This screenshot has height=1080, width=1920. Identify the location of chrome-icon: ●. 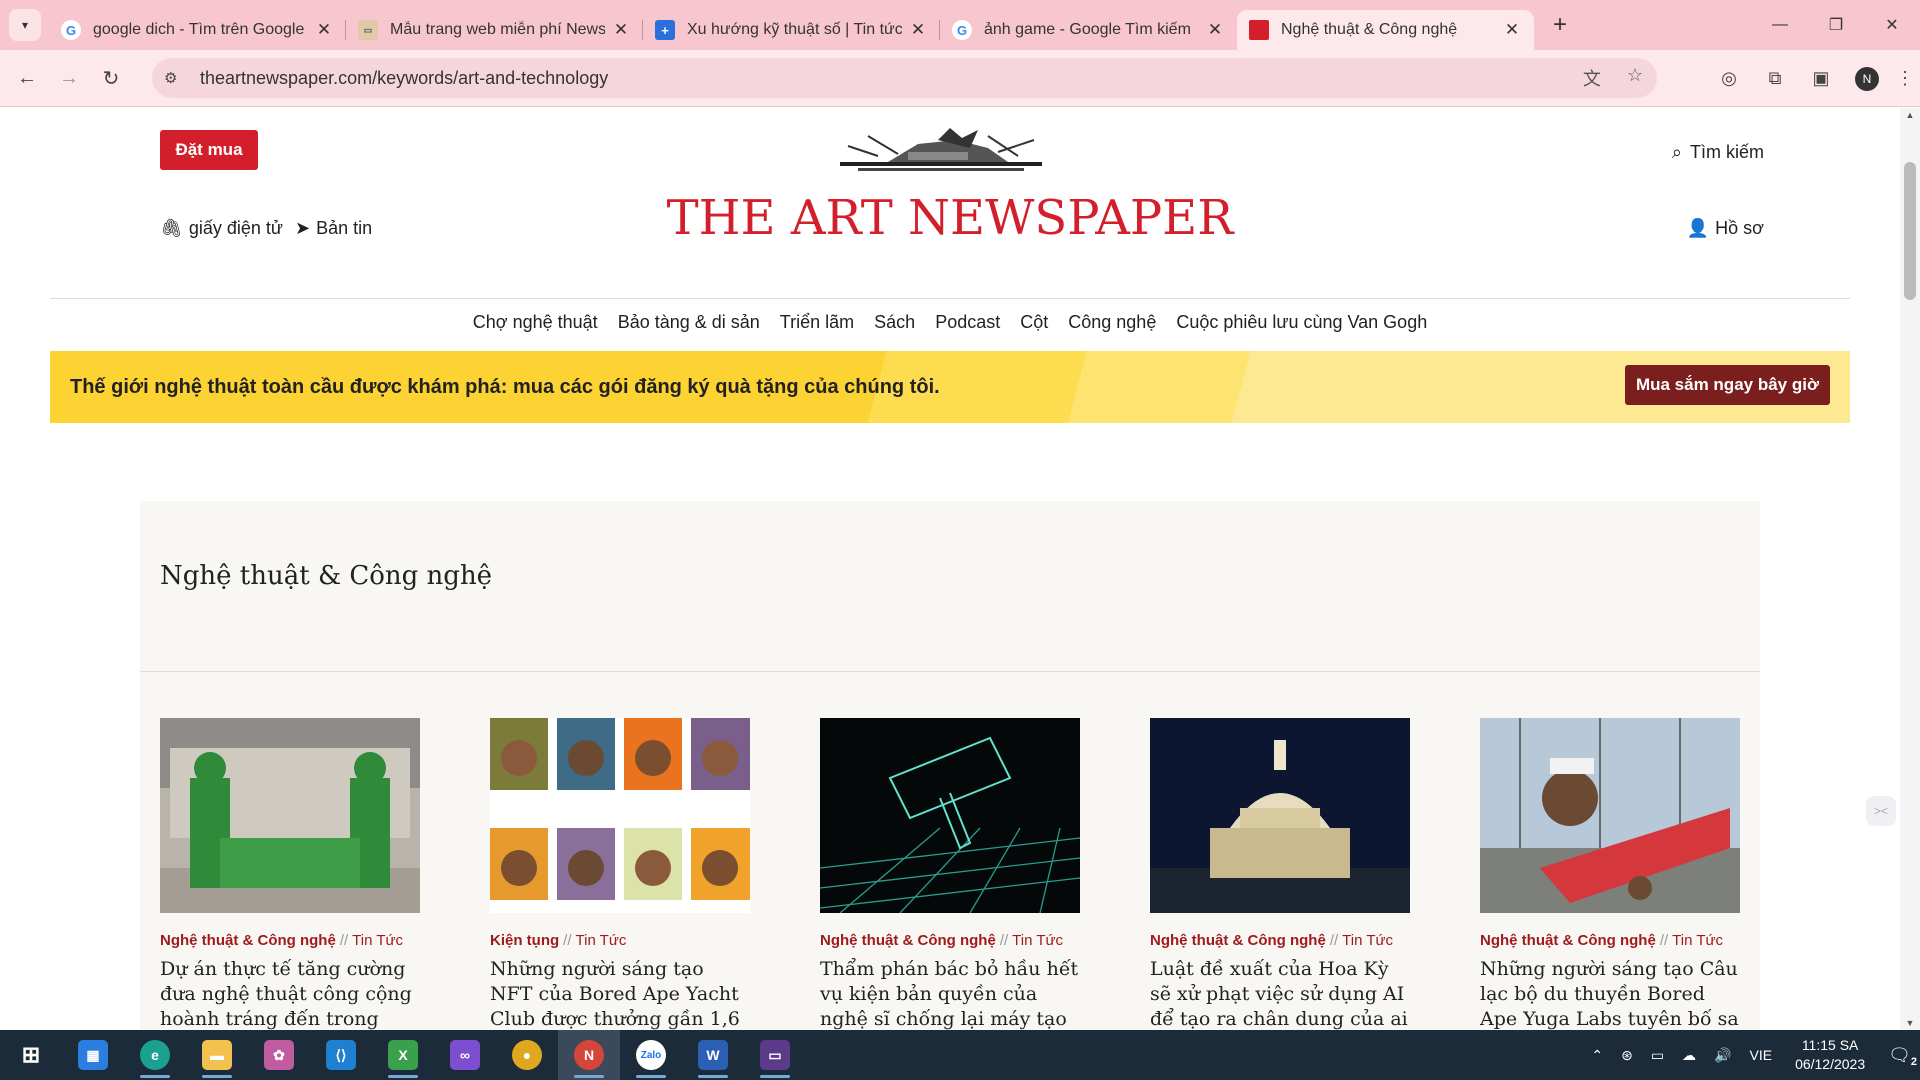
(527, 1055).